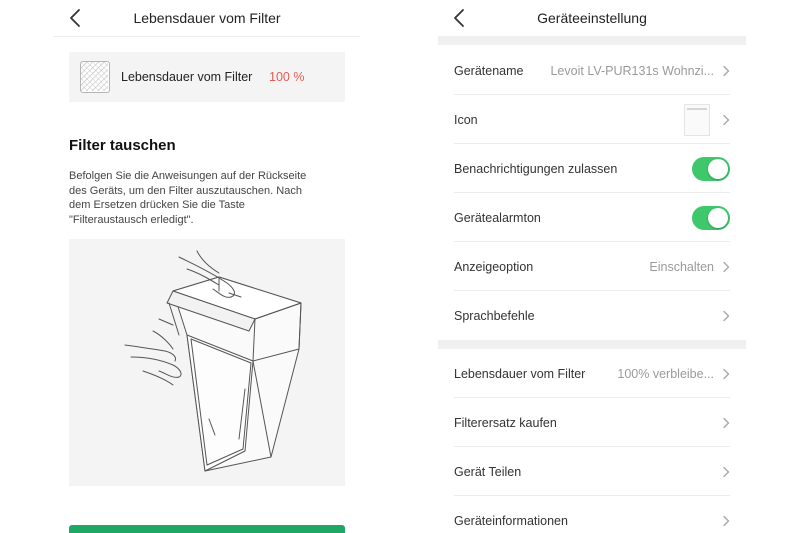 The width and height of the screenshot is (800, 533). I want to click on settings-row-device-info: Geräteinformationen, so click(592, 514).